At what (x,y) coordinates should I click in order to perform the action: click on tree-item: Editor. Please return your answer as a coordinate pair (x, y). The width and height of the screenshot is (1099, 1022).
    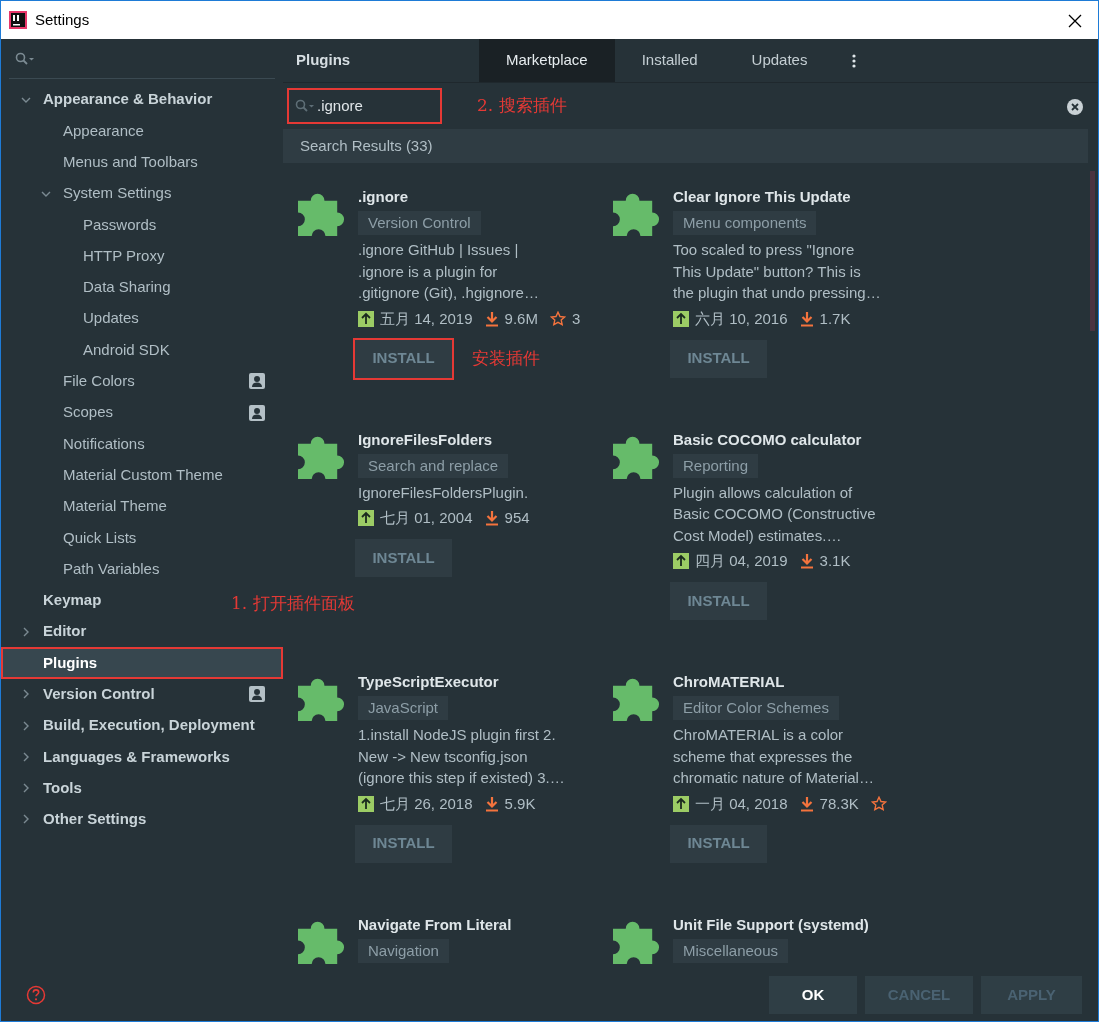
    Looking at the image, I should click on (46, 632).